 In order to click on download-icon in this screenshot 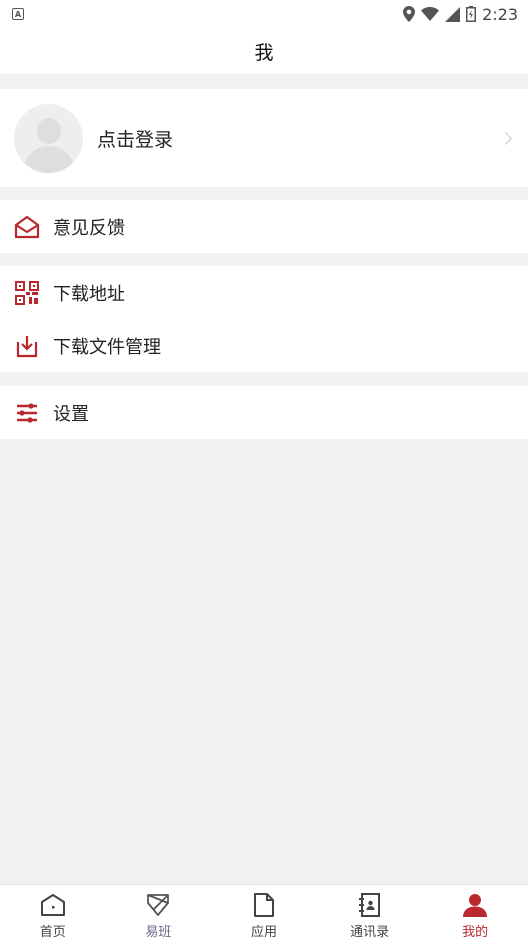, I will do `click(27, 346)`.